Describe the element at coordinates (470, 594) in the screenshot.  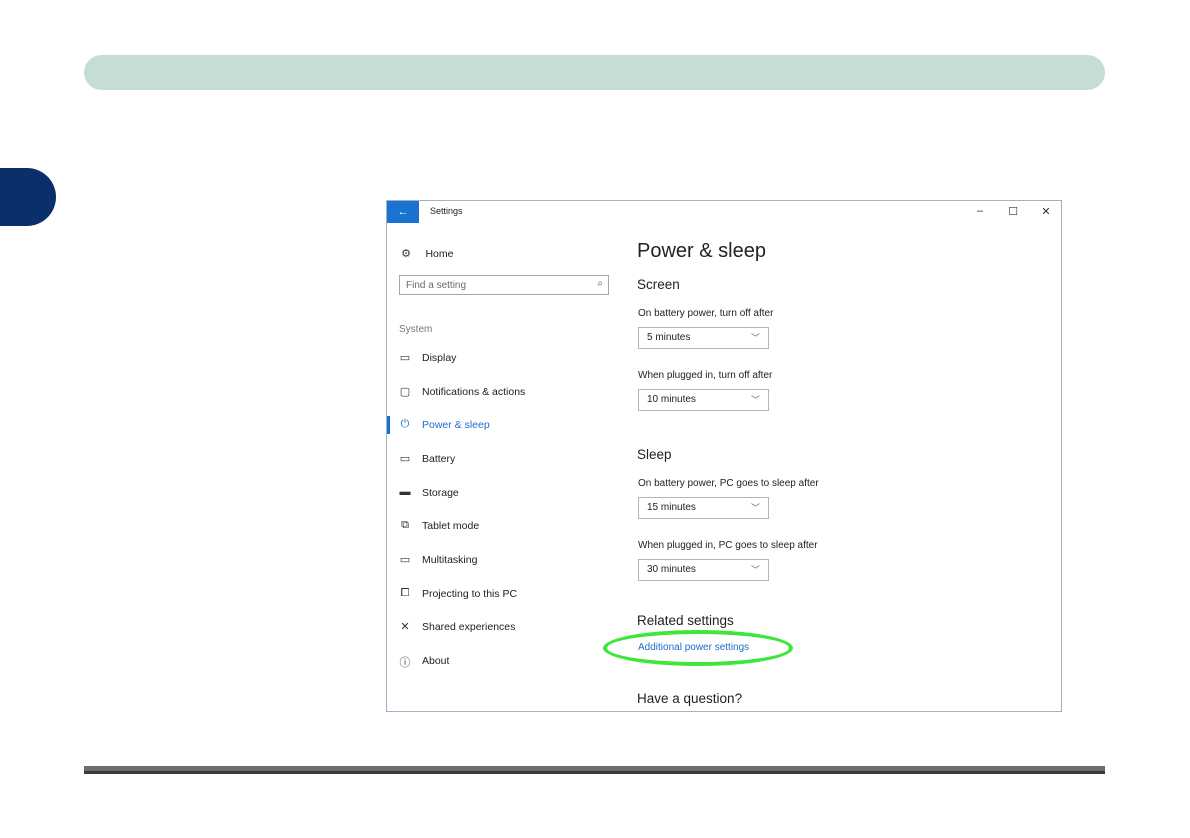
I see `sidebar-item-label: Projecting to this PC` at that location.